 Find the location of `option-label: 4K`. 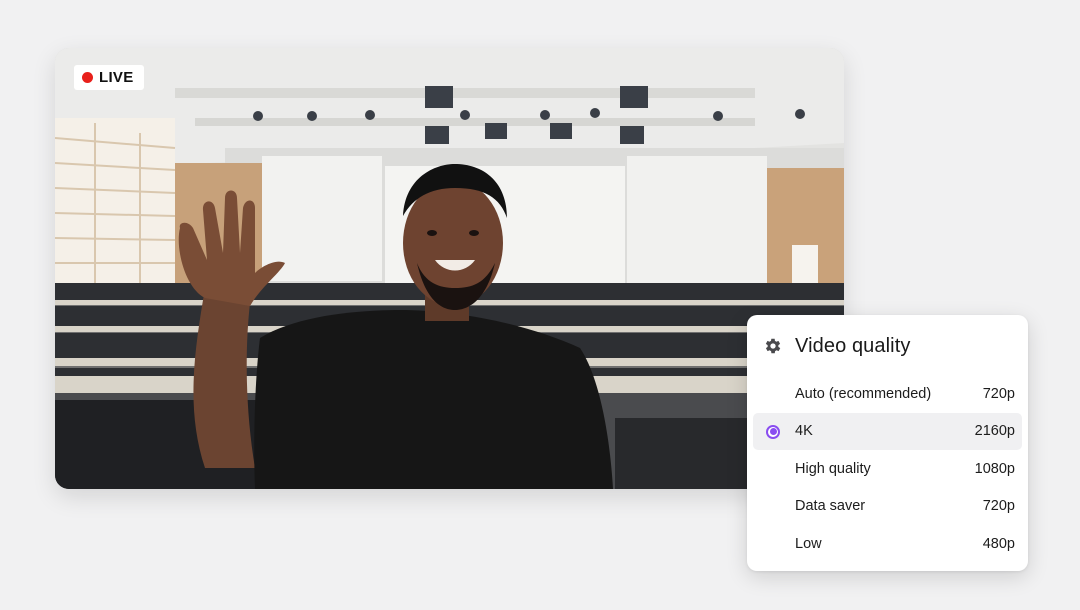

option-label: 4K is located at coordinates (804, 431).